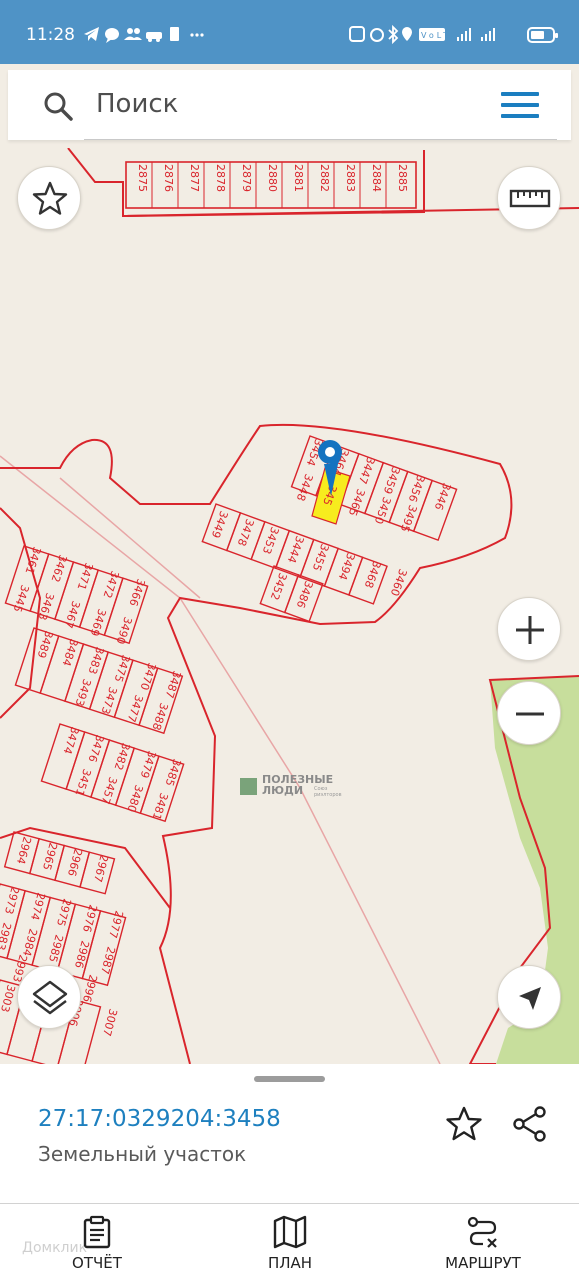 This screenshot has height=1280, width=579. I want to click on parcel-label: 3490, so click(123, 630).